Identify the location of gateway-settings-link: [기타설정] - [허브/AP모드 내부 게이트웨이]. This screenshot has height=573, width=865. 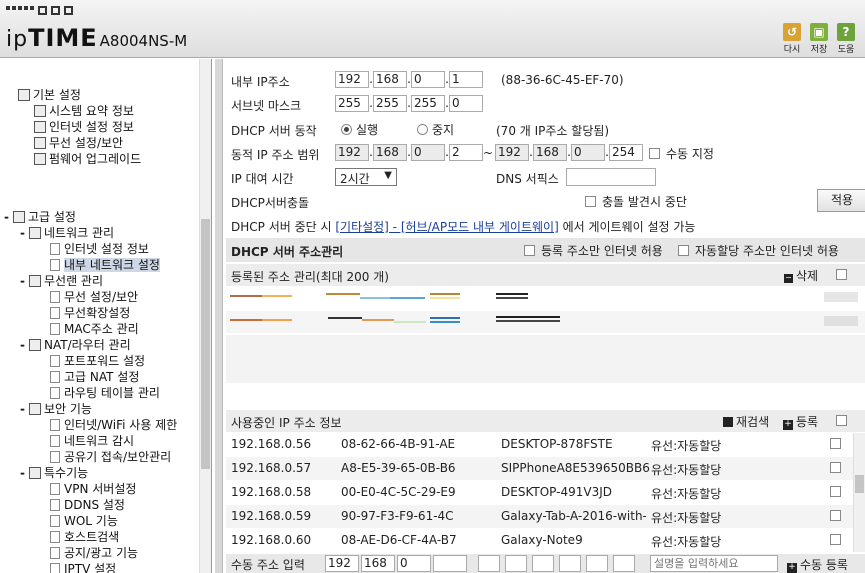
(446, 227).